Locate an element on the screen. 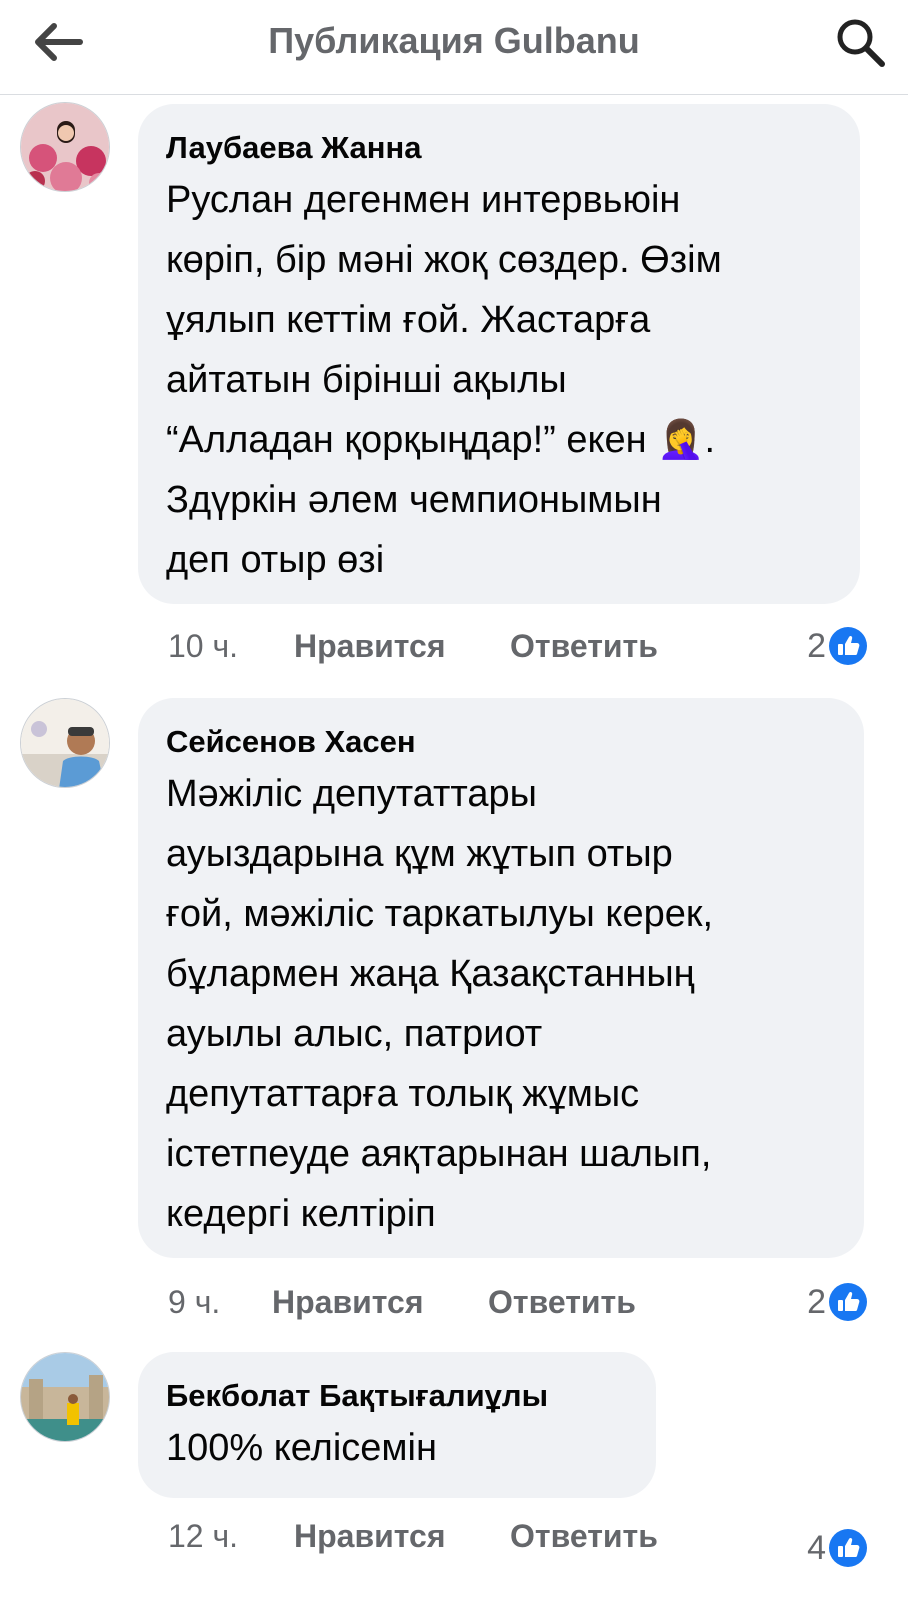  comment-time: 12 ч. is located at coordinates (203, 1536).